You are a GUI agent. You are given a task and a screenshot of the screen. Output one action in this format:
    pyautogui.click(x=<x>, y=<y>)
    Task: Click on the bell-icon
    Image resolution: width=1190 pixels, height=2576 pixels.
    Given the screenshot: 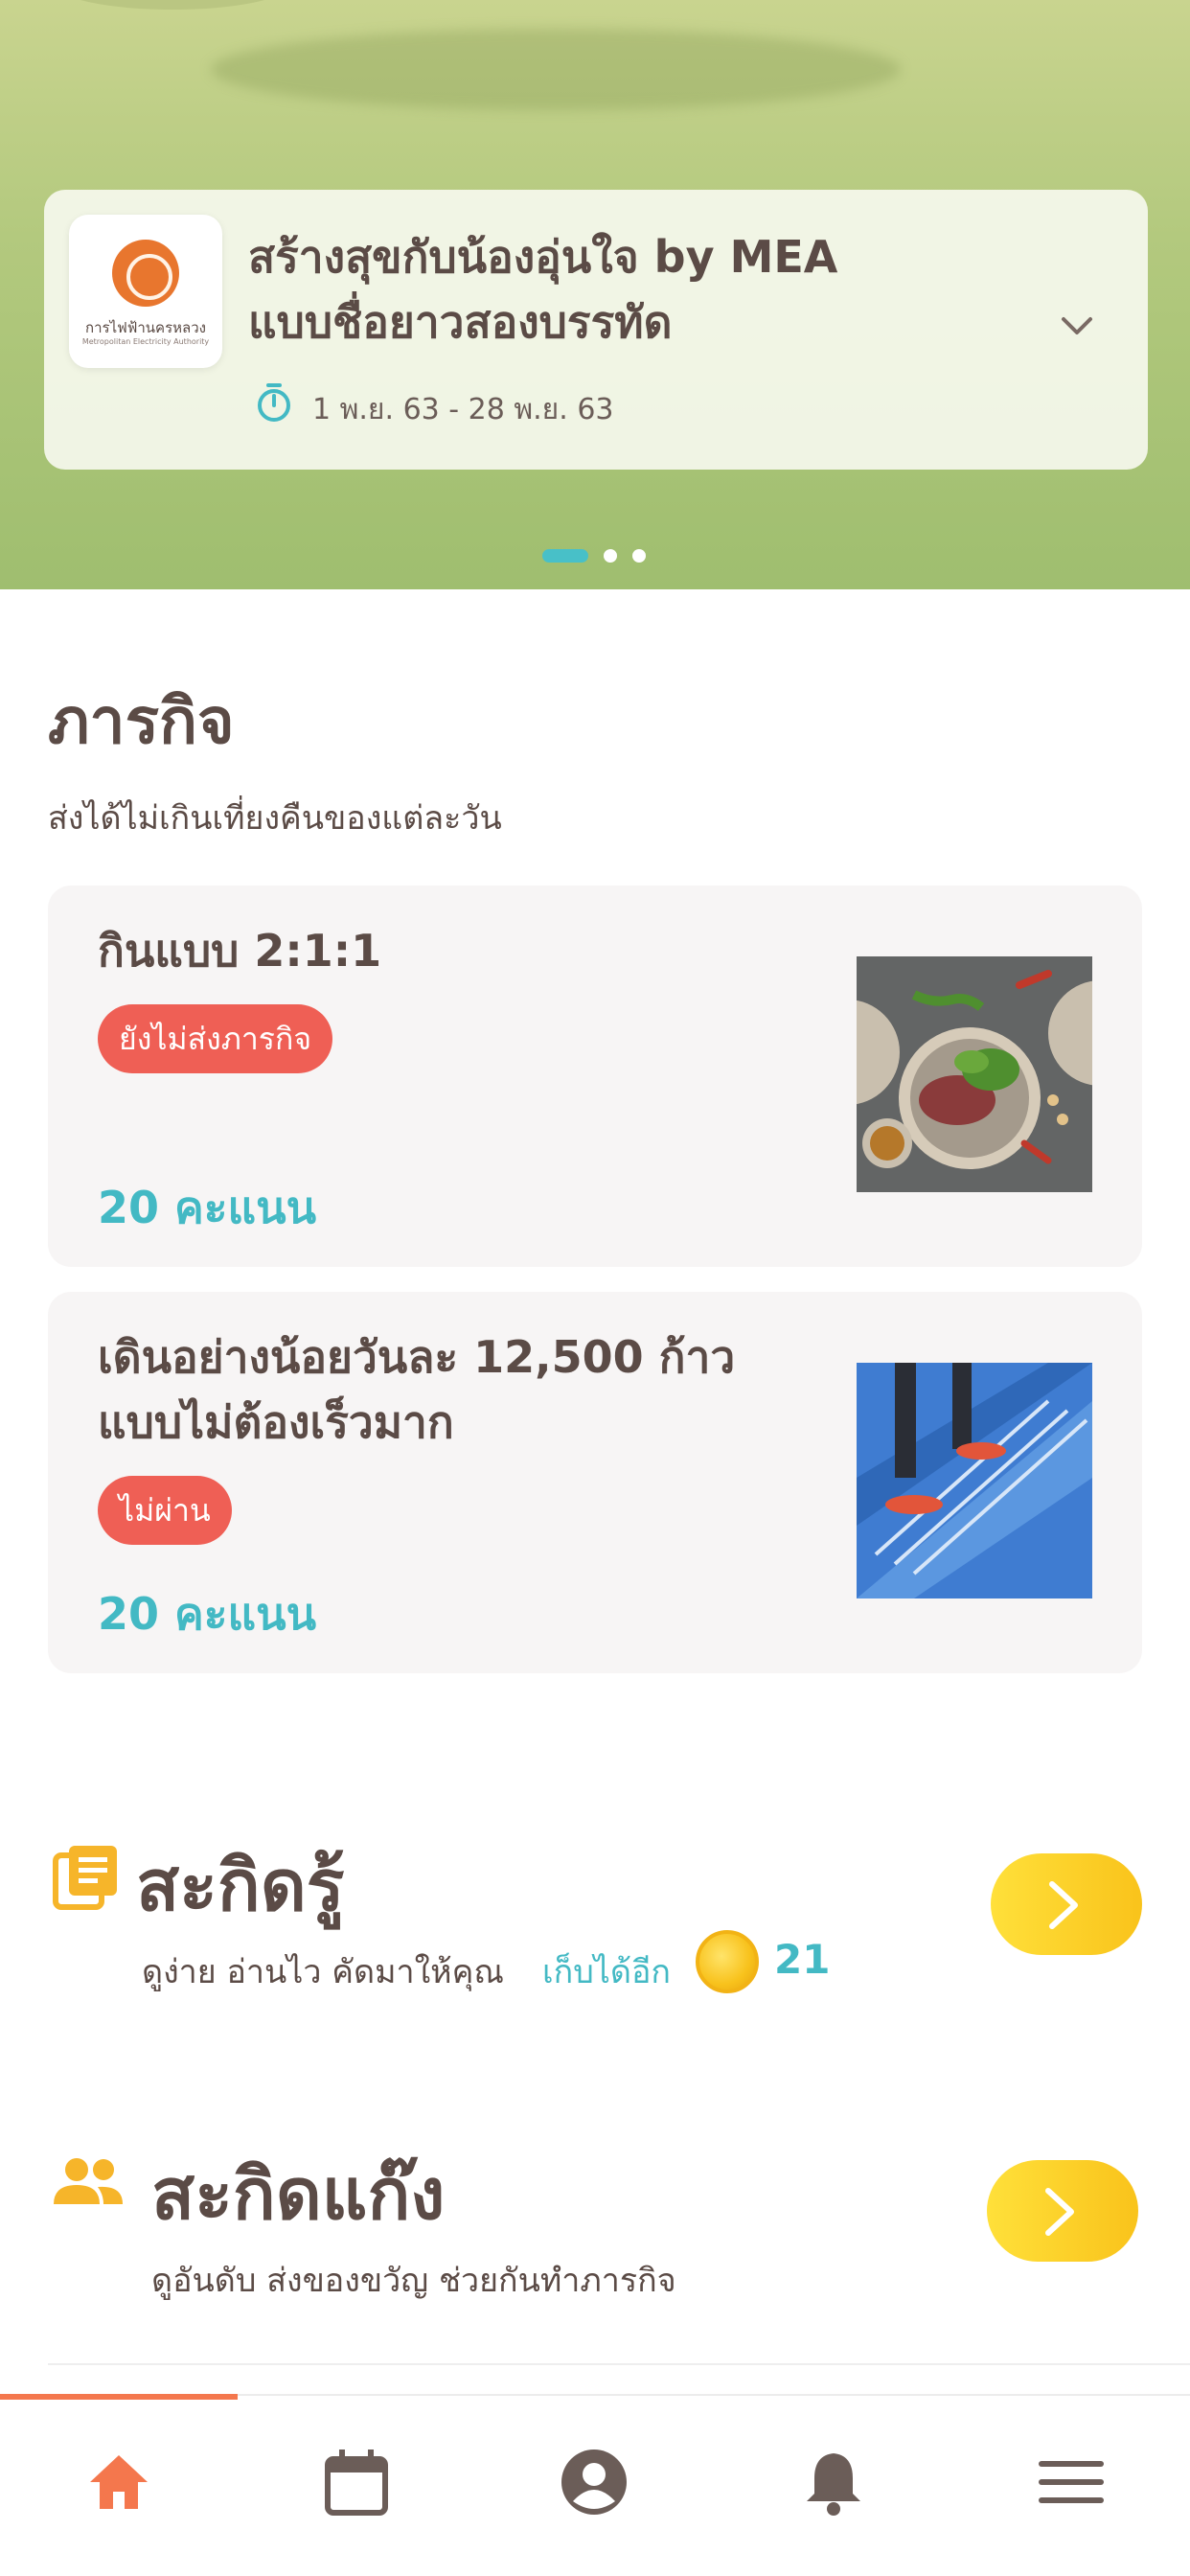 What is the action you would take?
    pyautogui.click(x=834, y=2484)
    